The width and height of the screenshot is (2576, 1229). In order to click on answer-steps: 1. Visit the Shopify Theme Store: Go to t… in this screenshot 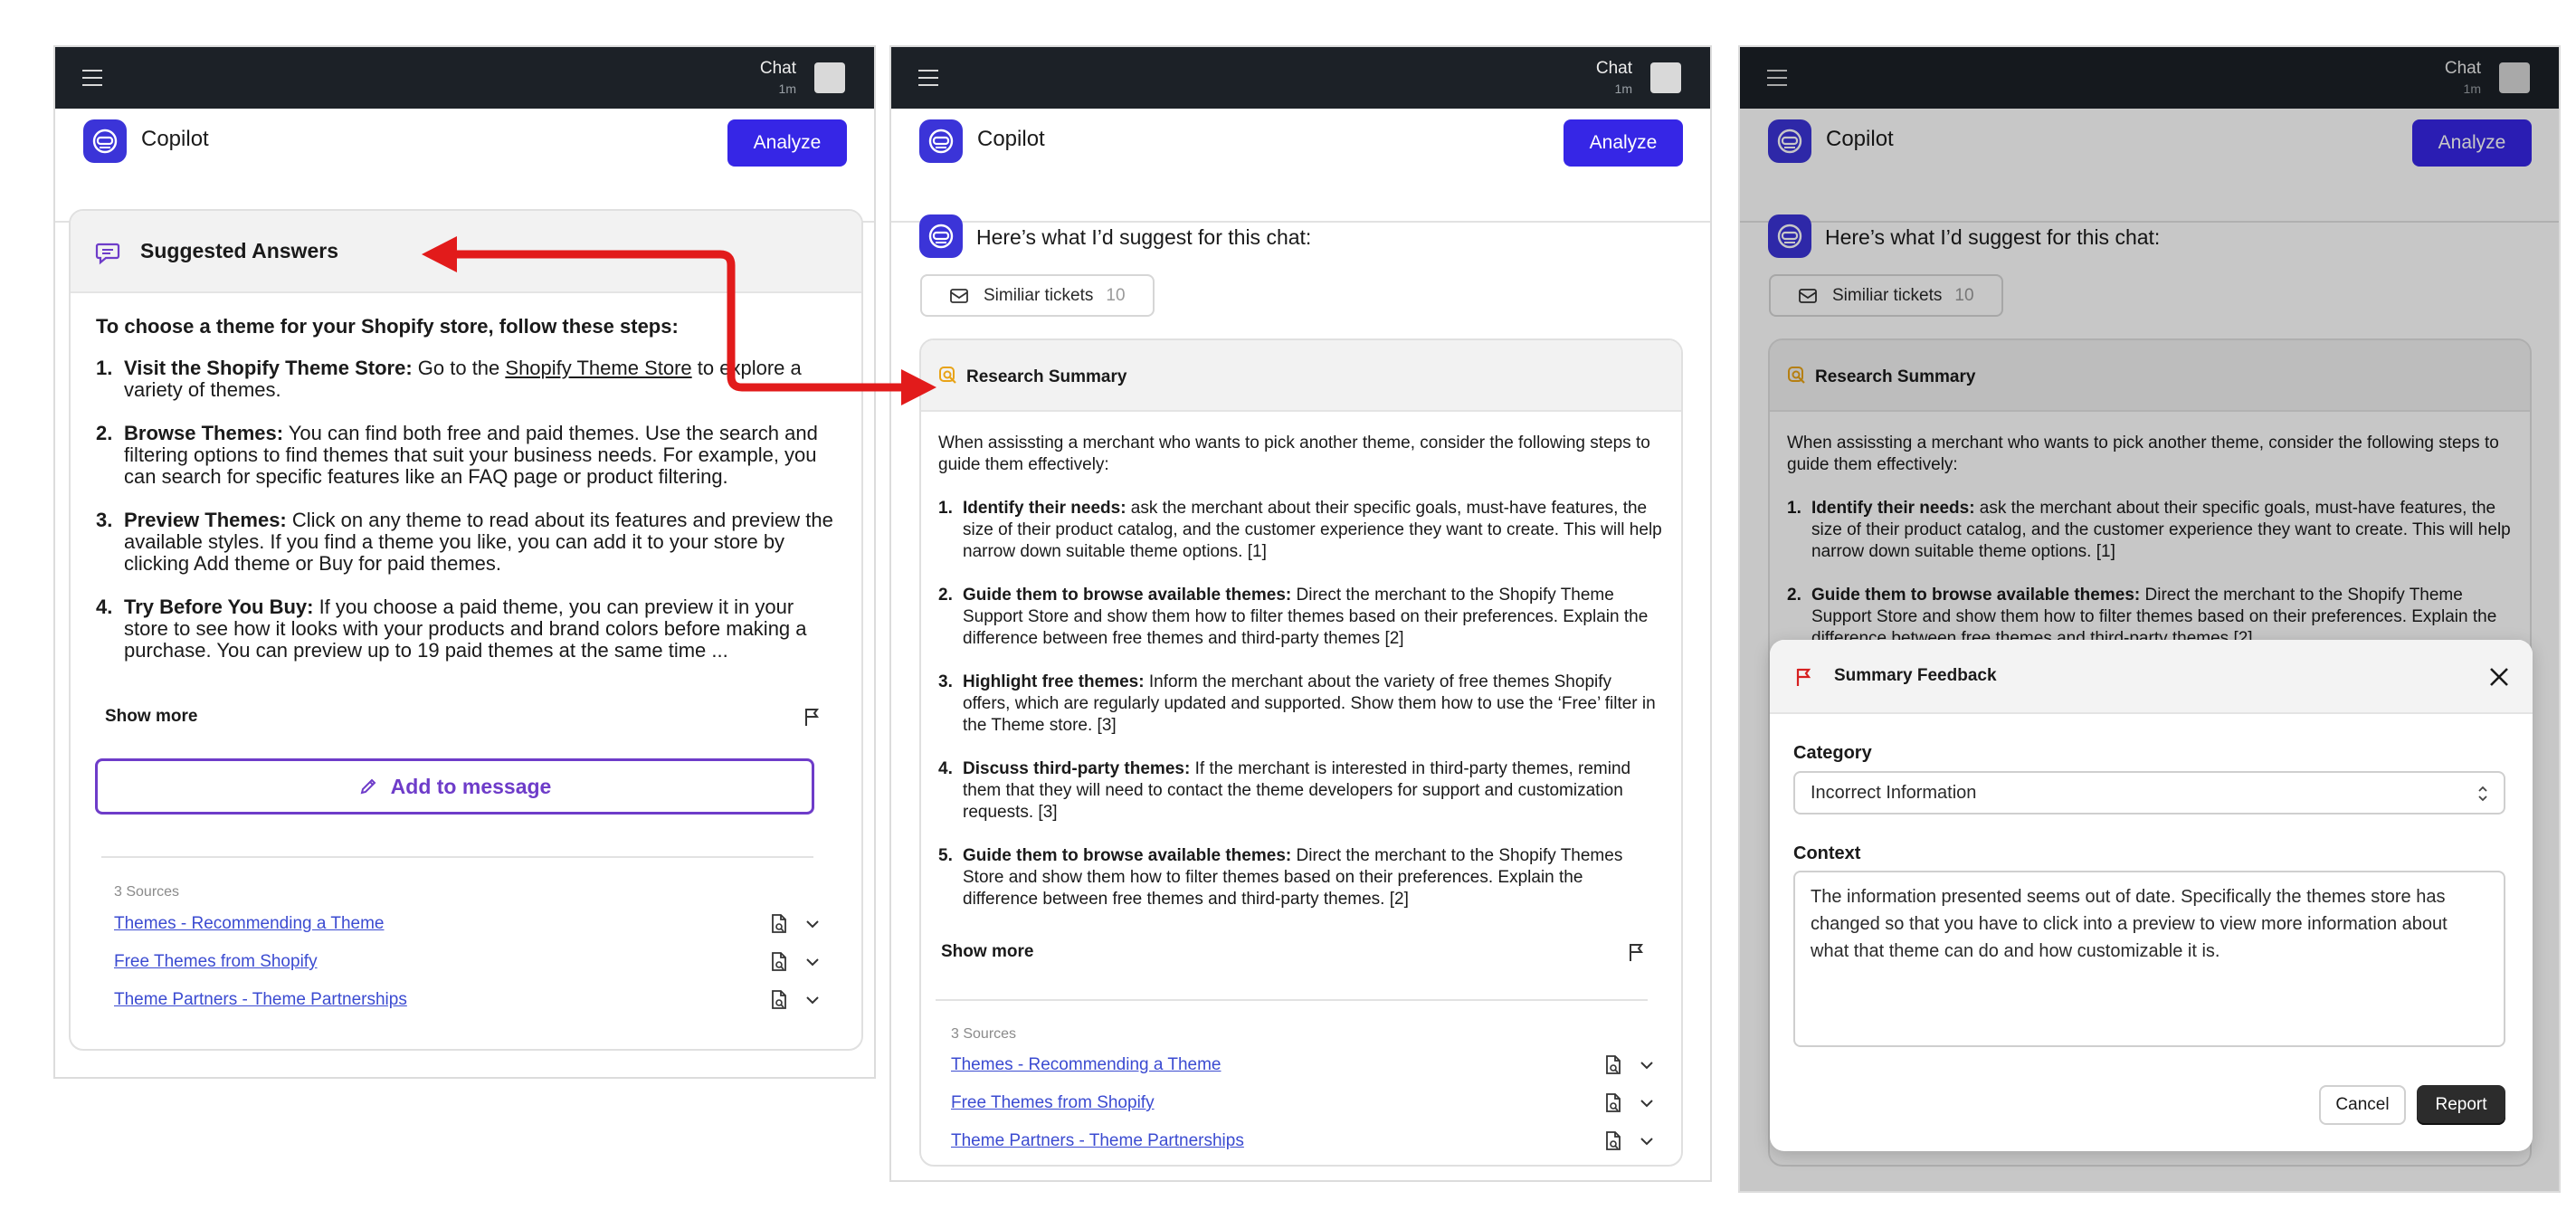, I will do `click(467, 520)`.